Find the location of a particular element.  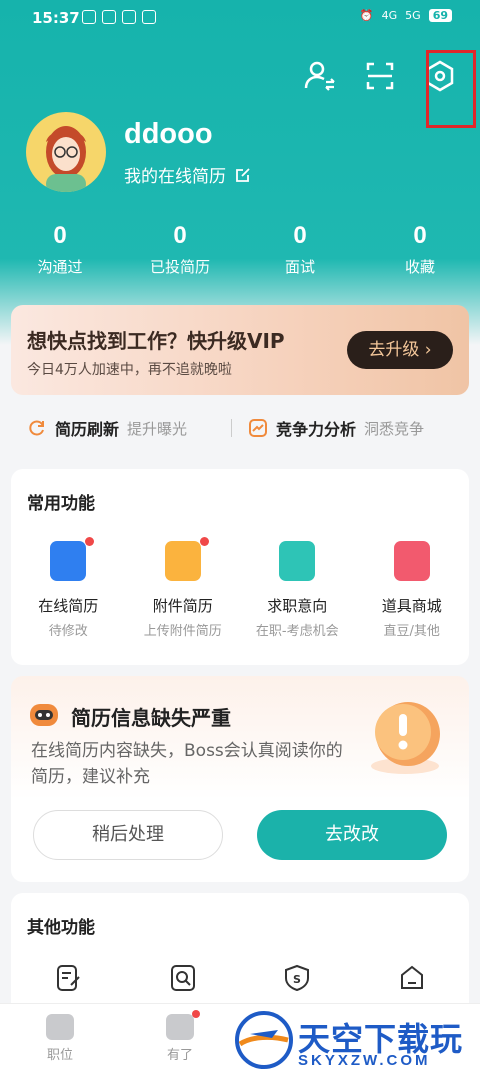

quick-divider is located at coordinates (232, 428).